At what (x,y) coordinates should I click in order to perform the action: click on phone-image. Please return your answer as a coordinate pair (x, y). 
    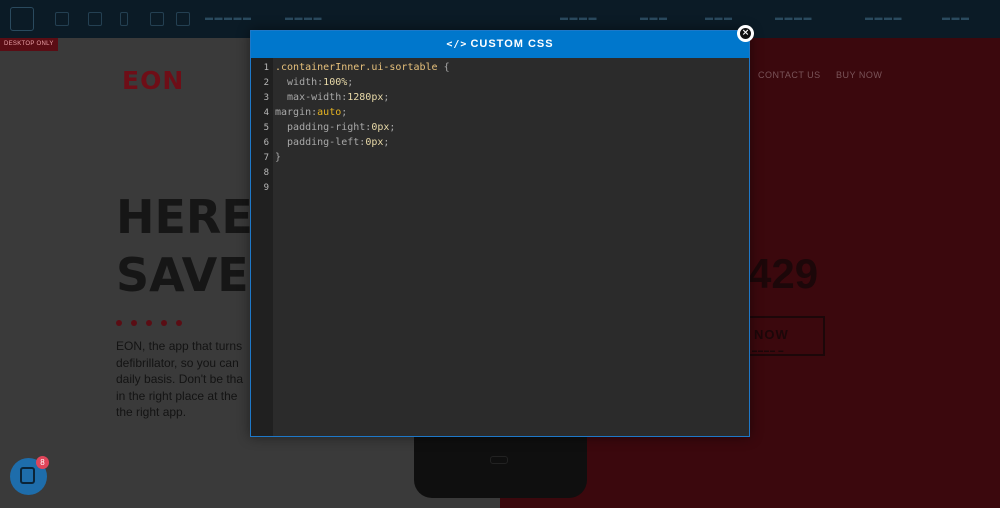
    Looking at the image, I should click on (500, 467).